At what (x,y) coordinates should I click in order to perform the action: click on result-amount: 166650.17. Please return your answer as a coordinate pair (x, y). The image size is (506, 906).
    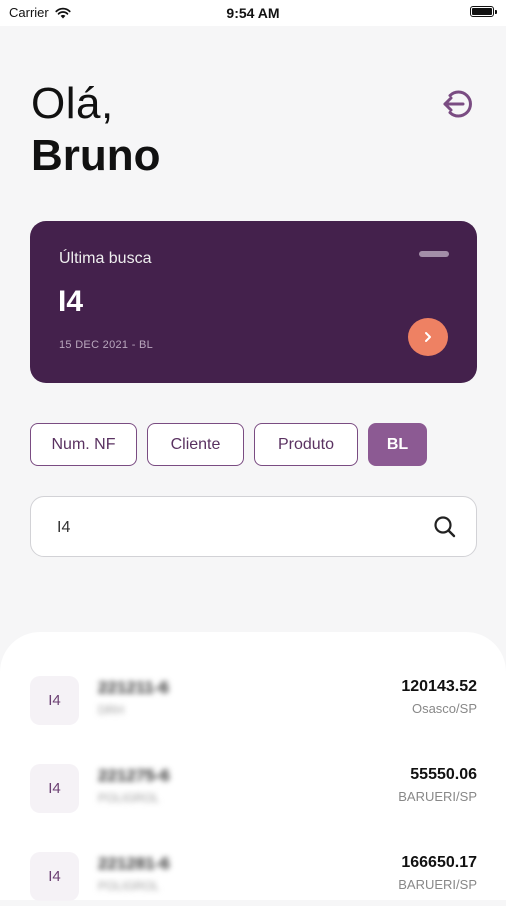
    Looking at the image, I should click on (439, 862).